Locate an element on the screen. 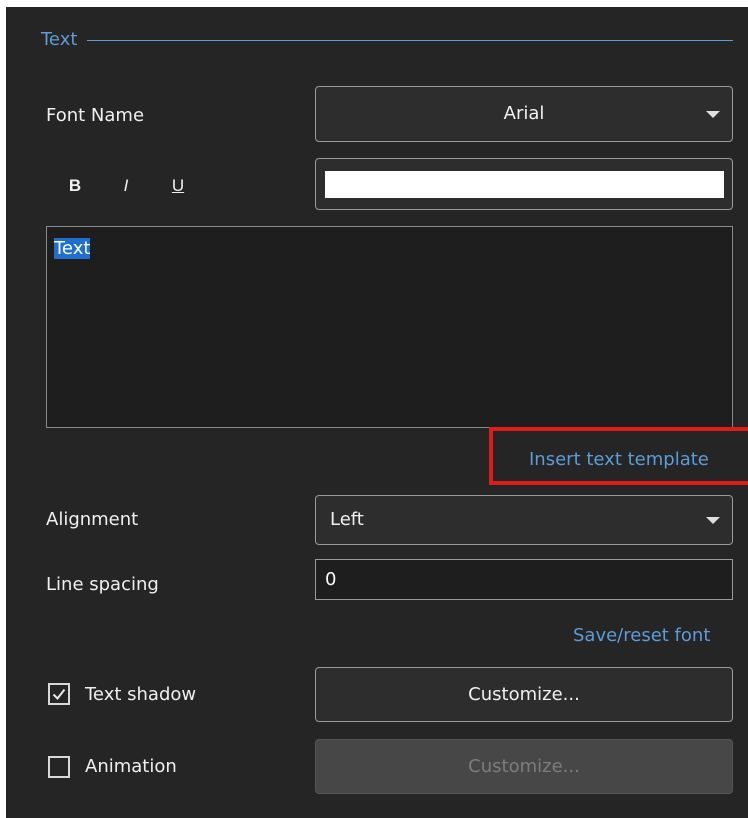 This screenshot has width=748, height=818. font-name-label: Font Name is located at coordinates (95, 115).